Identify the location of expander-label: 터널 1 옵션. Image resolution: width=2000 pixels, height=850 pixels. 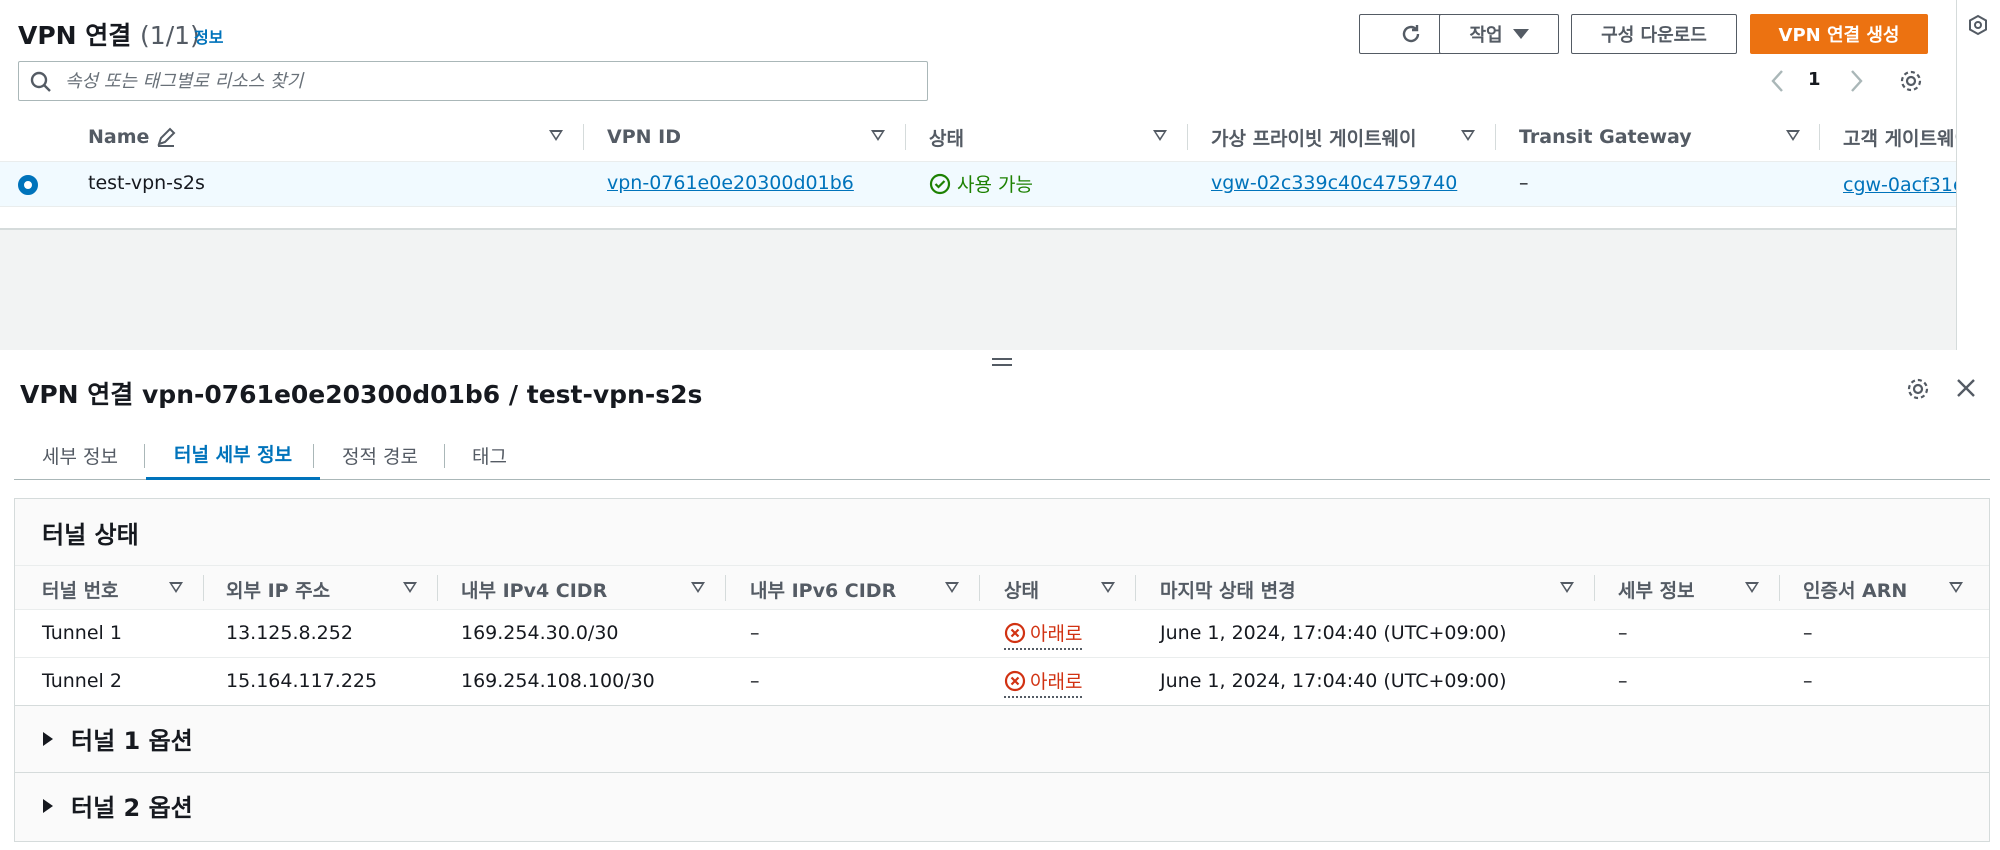
(132, 741).